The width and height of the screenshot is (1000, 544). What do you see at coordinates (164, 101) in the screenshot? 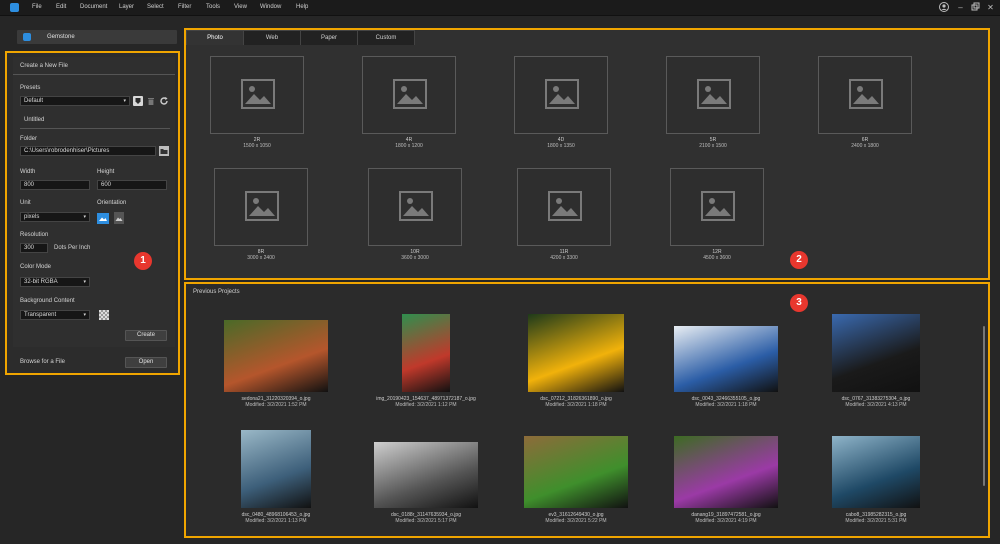
I see `refresh-icon` at bounding box center [164, 101].